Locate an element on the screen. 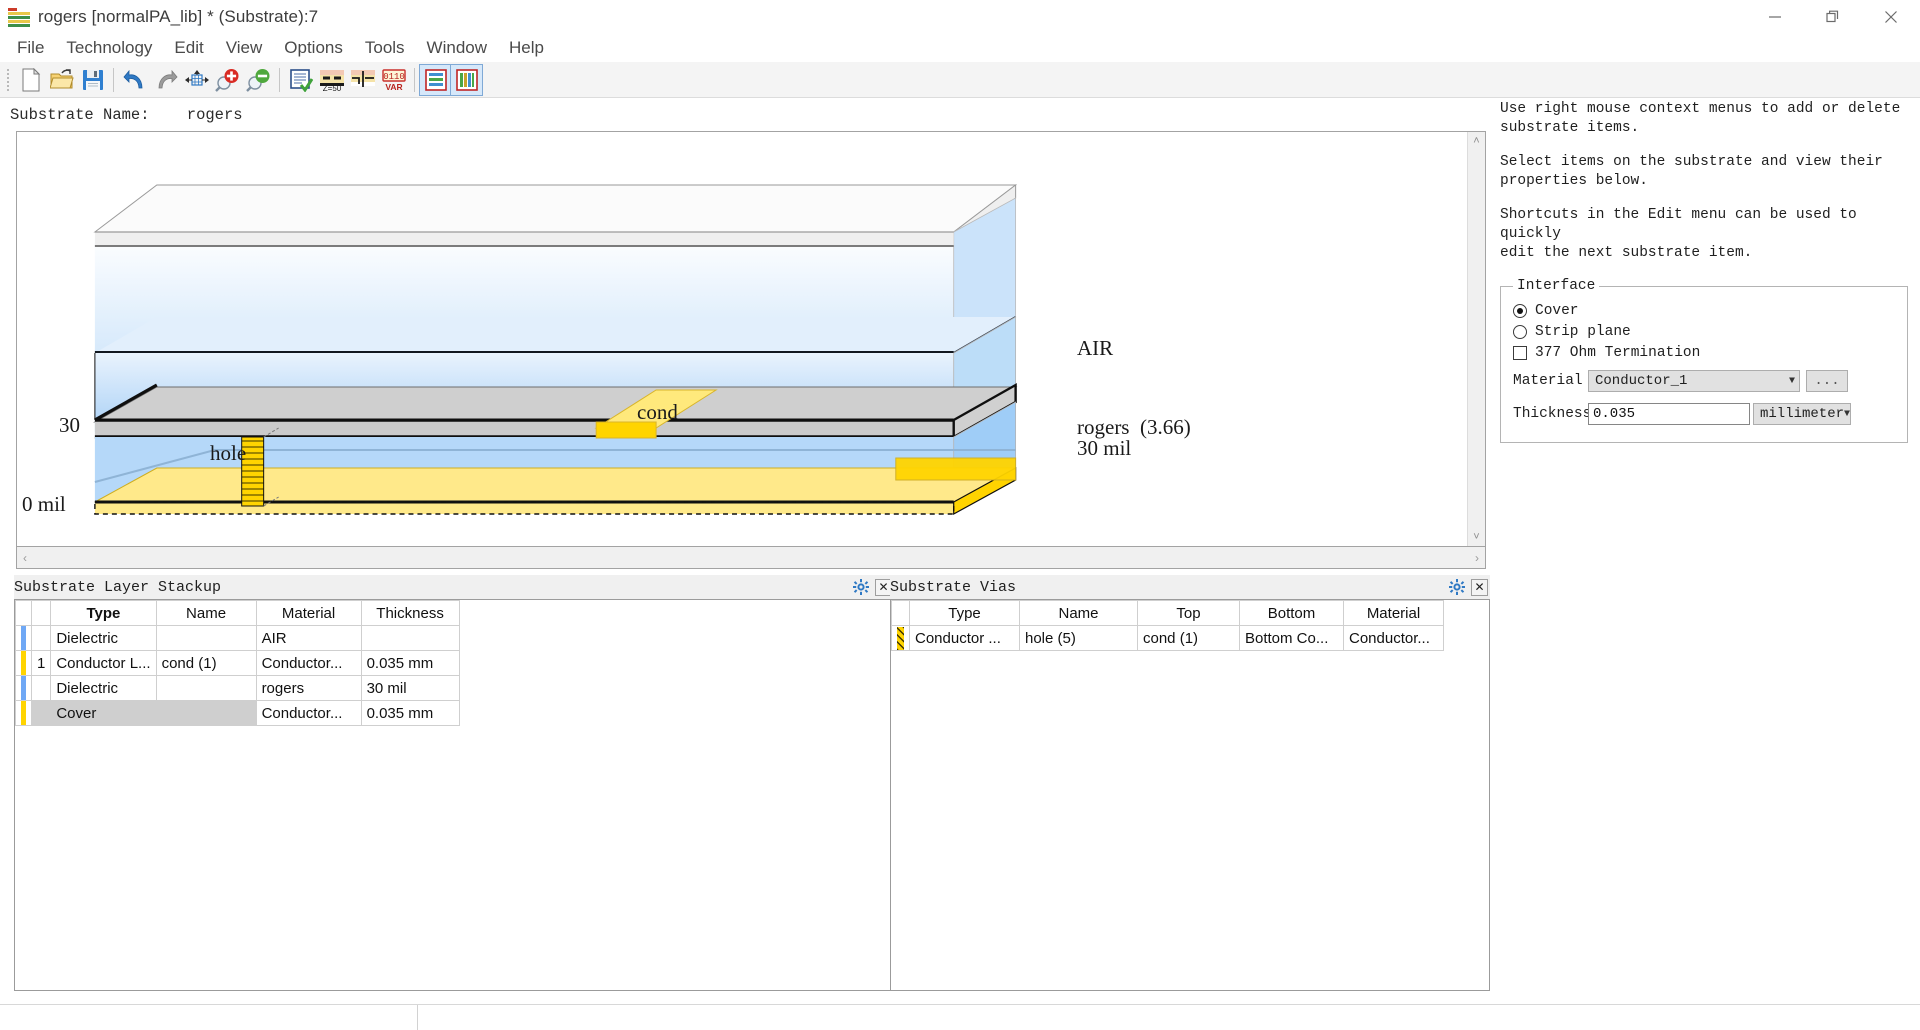 This screenshot has height=1030, width=1920. toolbar-grip is located at coordinates (8, 79).